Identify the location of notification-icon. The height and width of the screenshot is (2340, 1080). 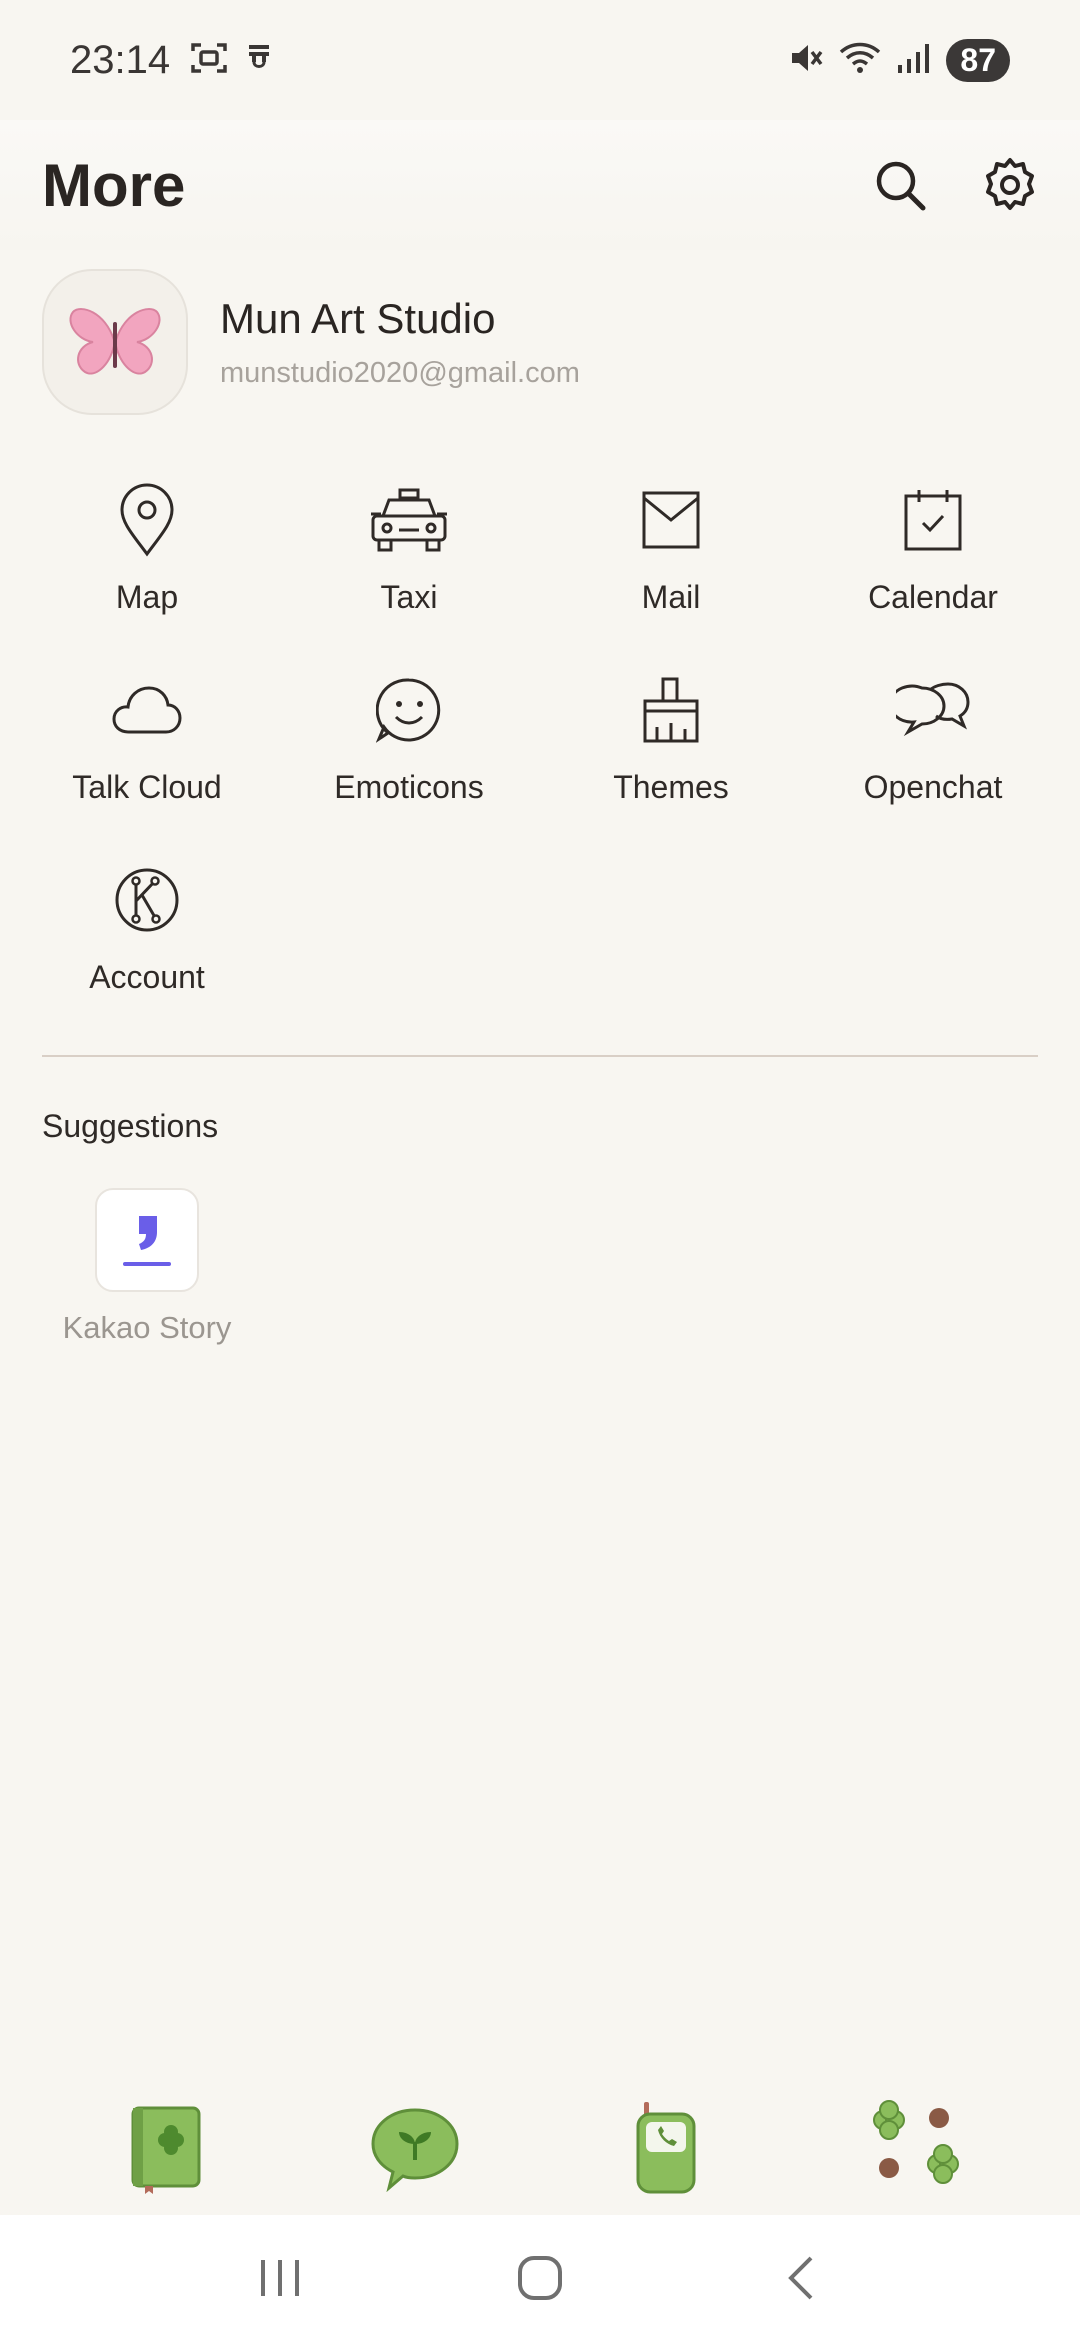
(259, 60).